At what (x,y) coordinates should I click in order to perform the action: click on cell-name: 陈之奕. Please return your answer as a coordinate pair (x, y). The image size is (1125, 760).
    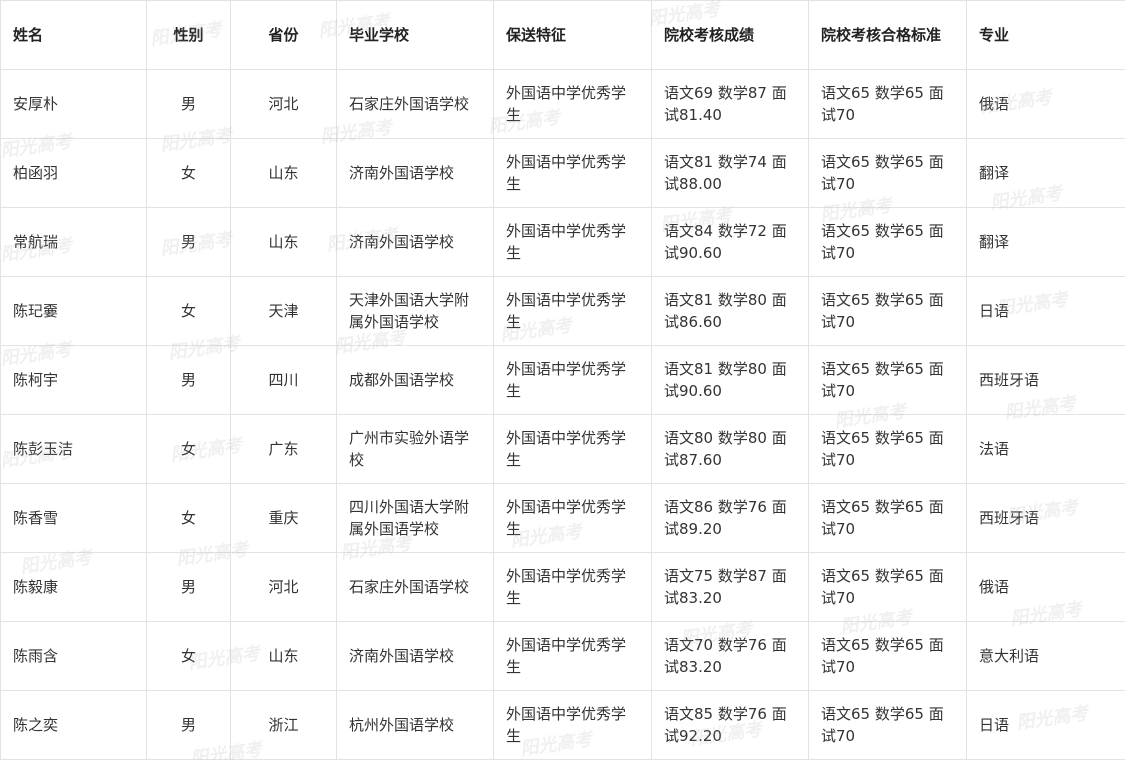
    Looking at the image, I should click on (73, 725).